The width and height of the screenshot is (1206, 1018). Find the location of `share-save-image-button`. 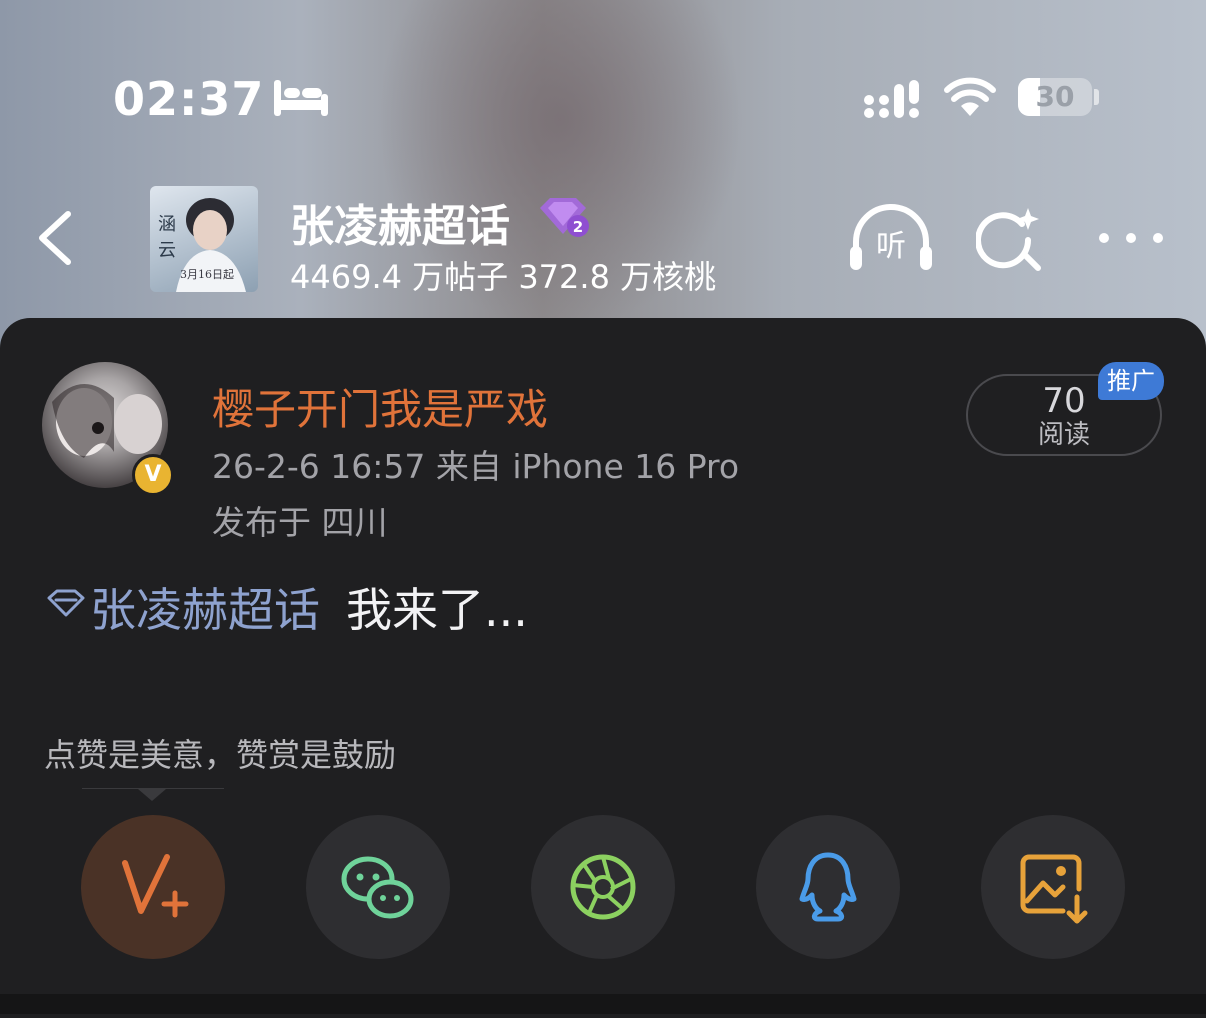

share-save-image-button is located at coordinates (1053, 887).